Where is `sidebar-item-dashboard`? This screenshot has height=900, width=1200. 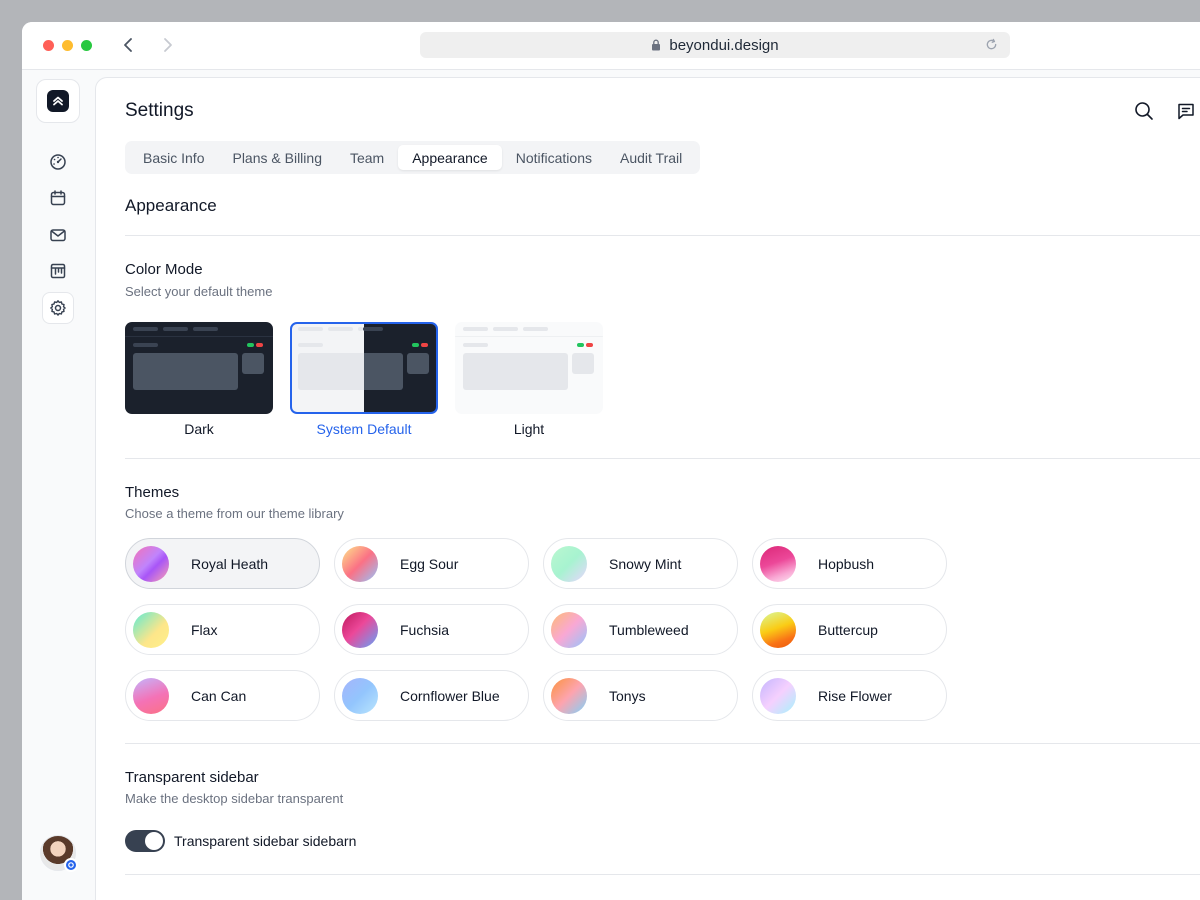 sidebar-item-dashboard is located at coordinates (58, 162).